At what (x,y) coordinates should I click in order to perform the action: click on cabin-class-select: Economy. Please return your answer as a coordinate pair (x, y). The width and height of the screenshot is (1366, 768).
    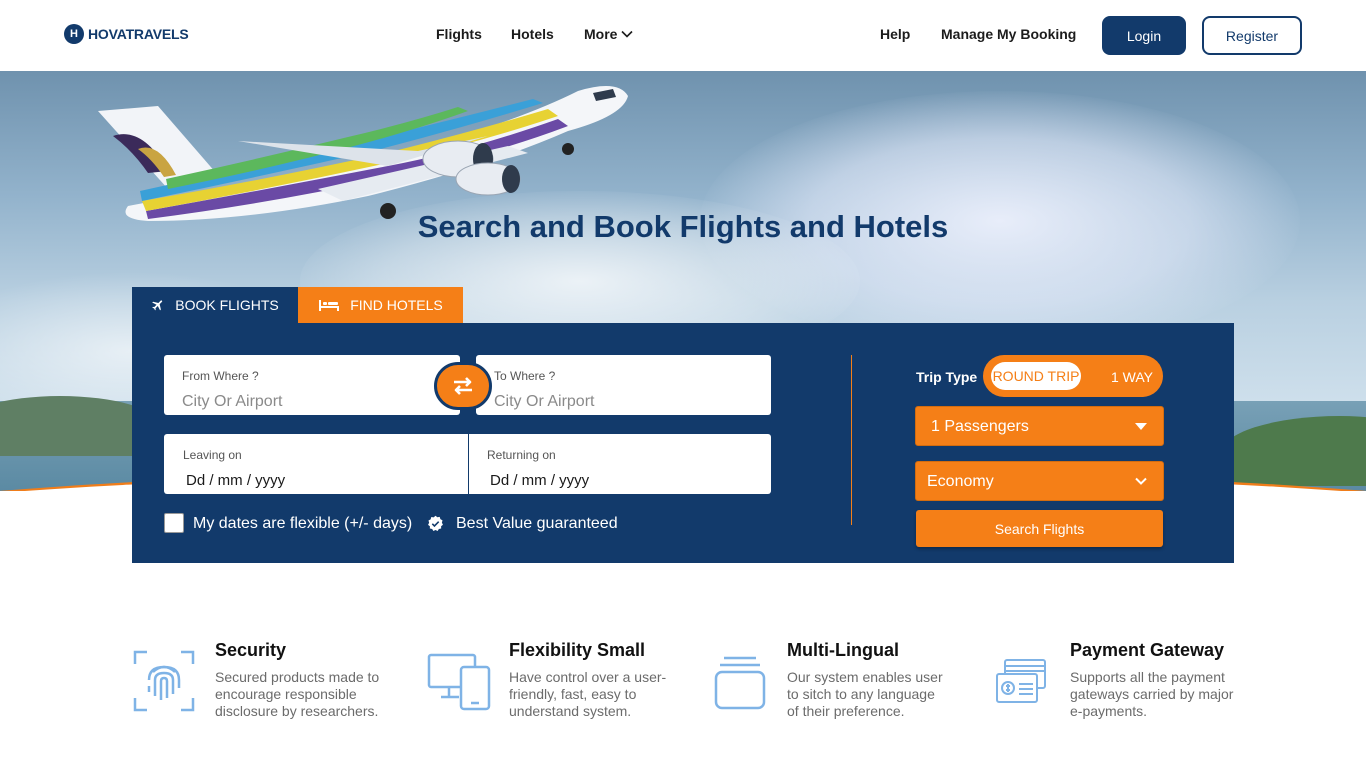
    Looking at the image, I should click on (1039, 481).